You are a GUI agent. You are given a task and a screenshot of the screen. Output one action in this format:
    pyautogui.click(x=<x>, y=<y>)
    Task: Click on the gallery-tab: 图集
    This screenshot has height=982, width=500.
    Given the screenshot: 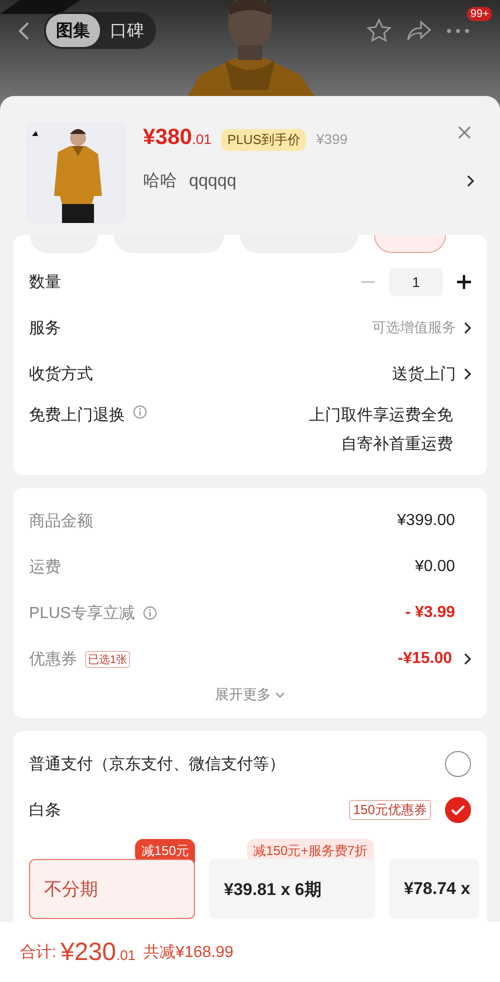 What is the action you would take?
    pyautogui.click(x=73, y=30)
    